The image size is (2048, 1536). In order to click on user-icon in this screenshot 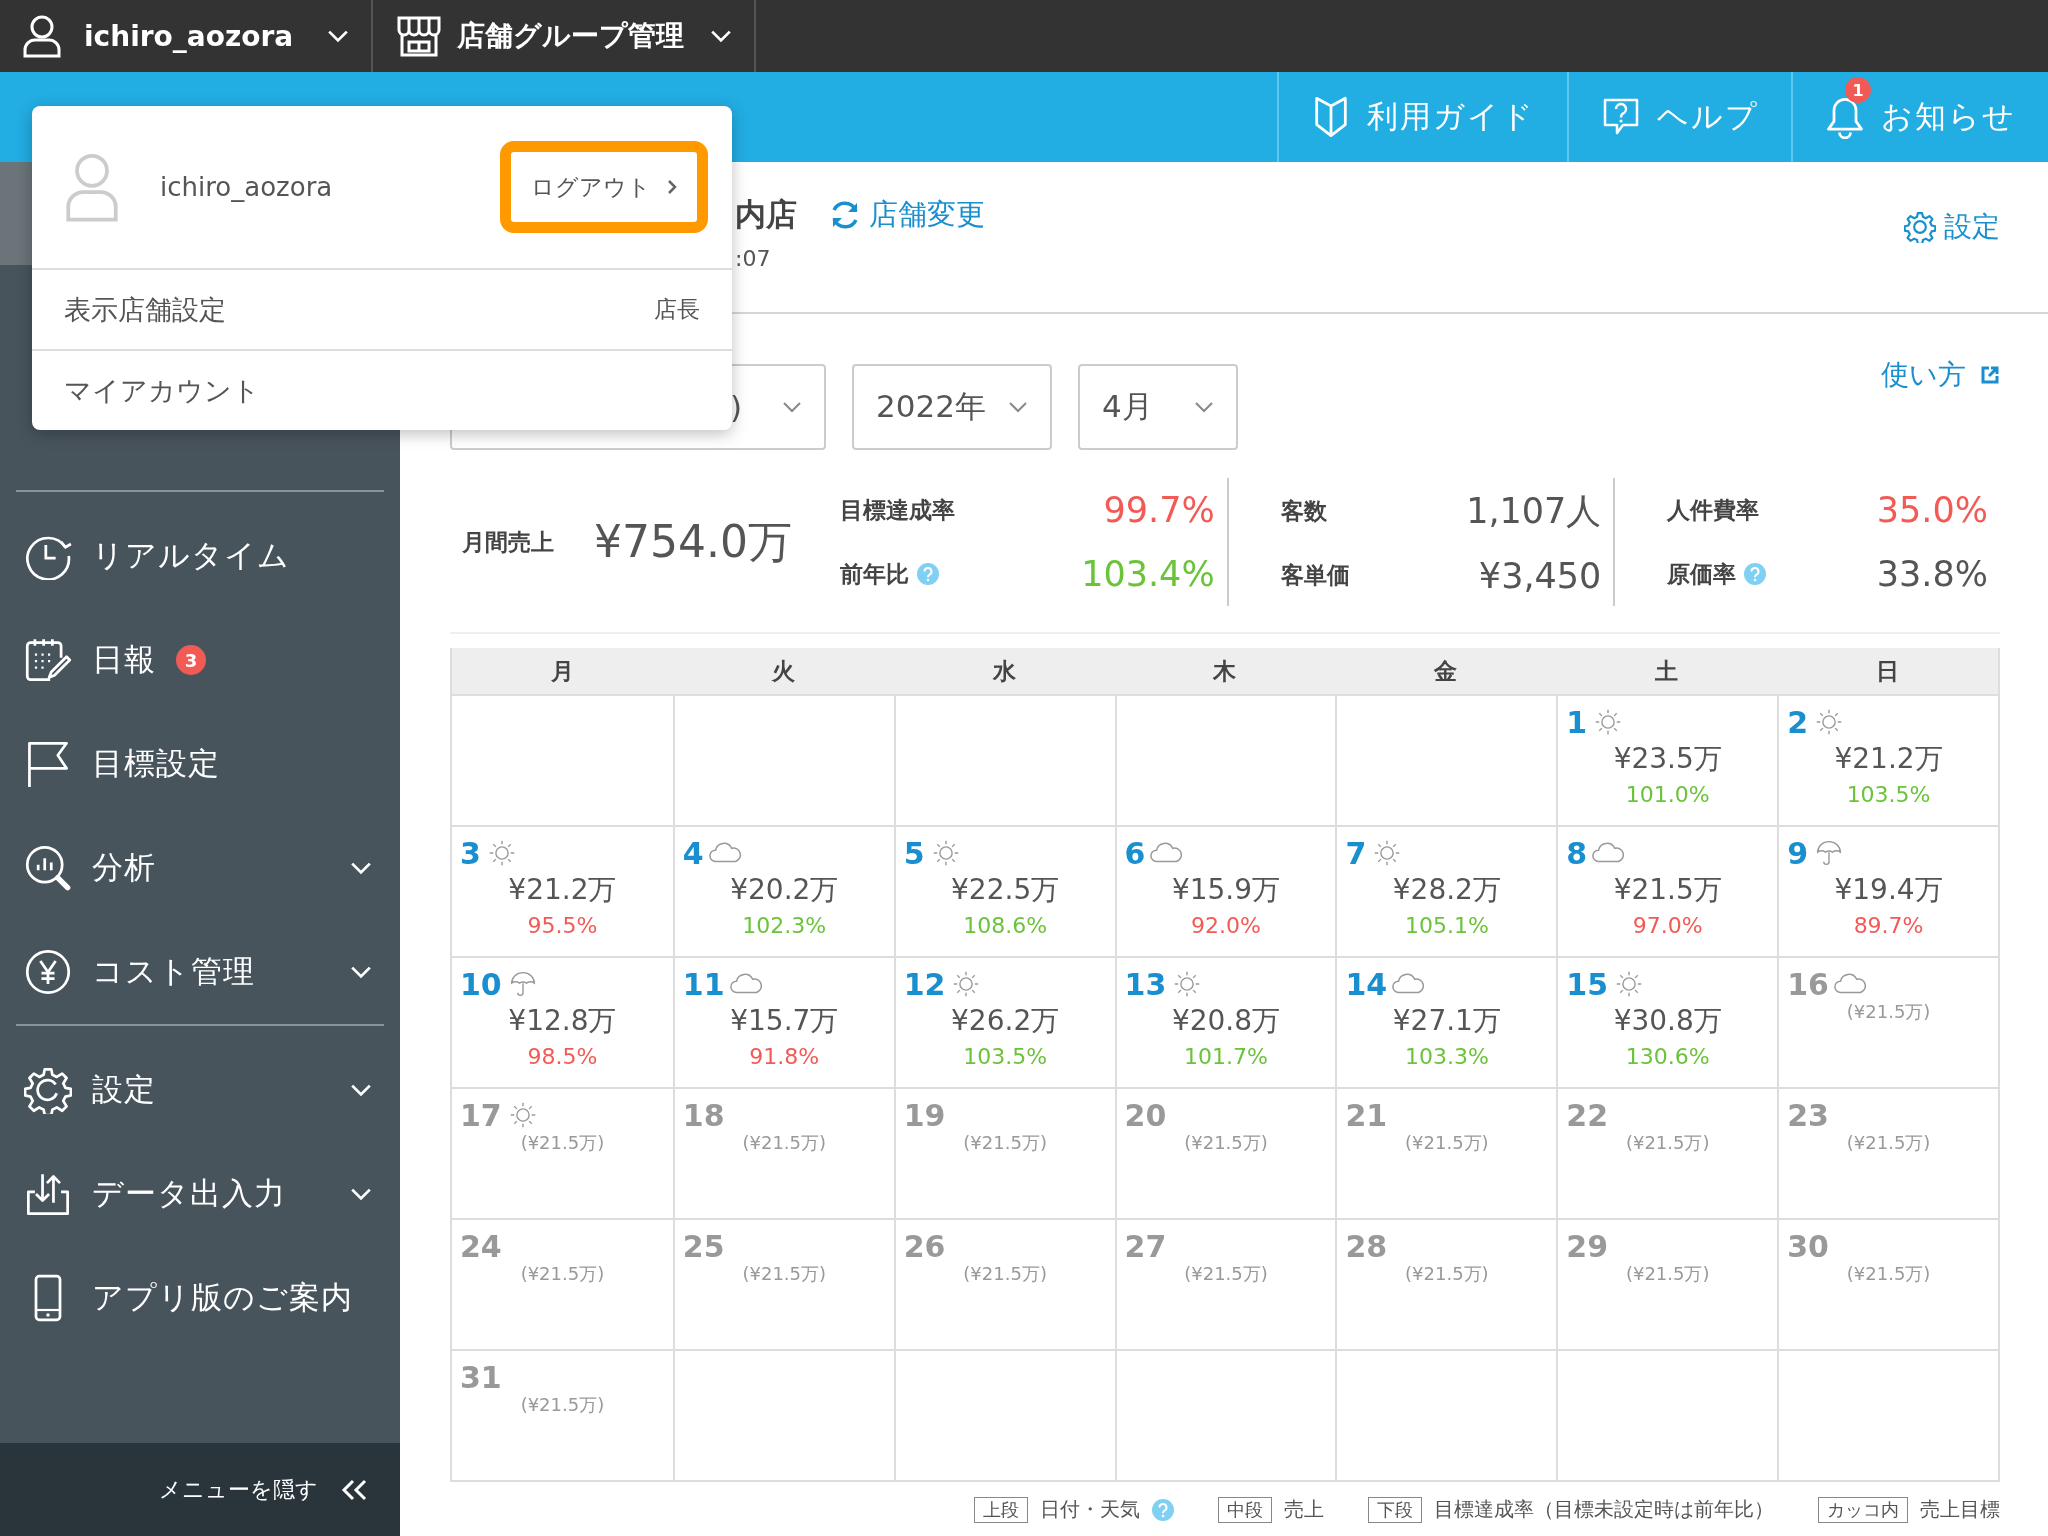, I will do `click(42, 36)`.